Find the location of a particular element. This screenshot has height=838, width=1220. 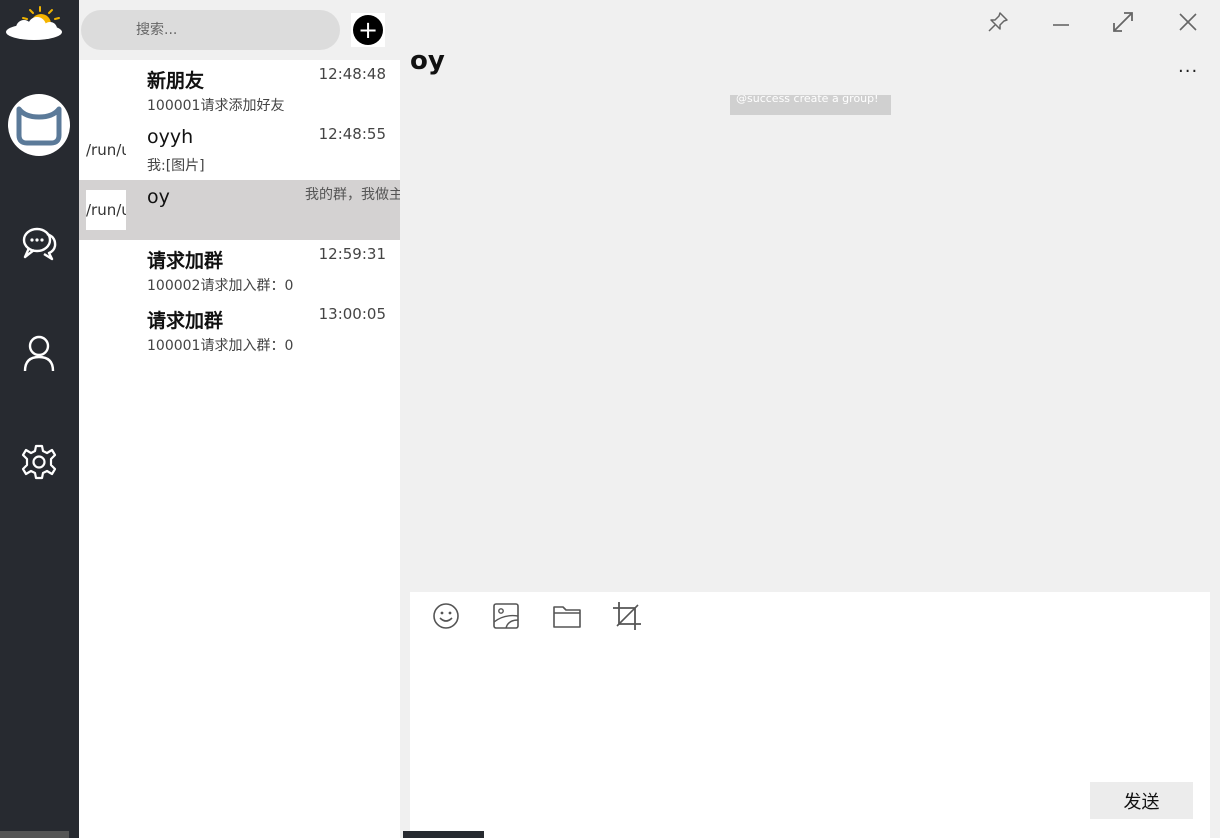

conversation-time: 12:48:55 is located at coordinates (352, 134).